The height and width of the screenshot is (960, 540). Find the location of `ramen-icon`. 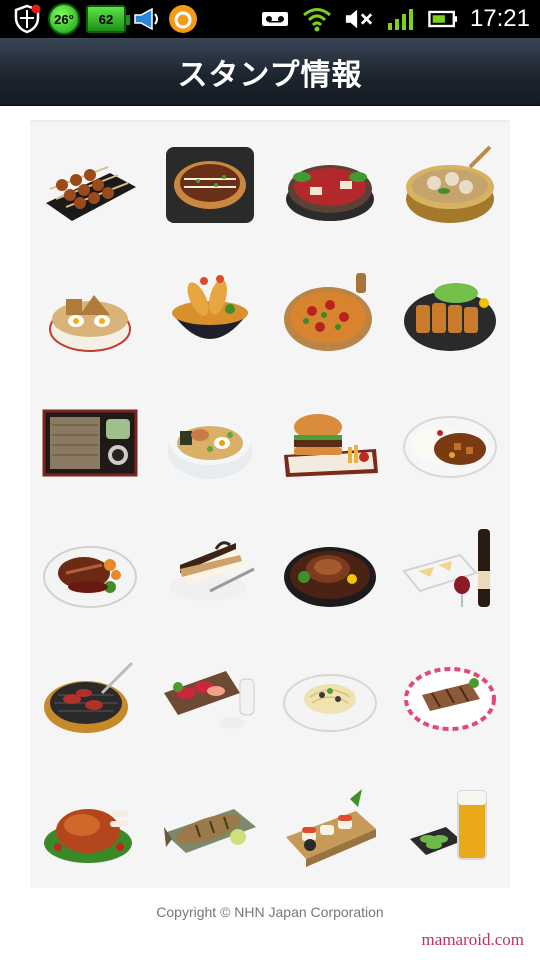

ramen-icon is located at coordinates (210, 450).